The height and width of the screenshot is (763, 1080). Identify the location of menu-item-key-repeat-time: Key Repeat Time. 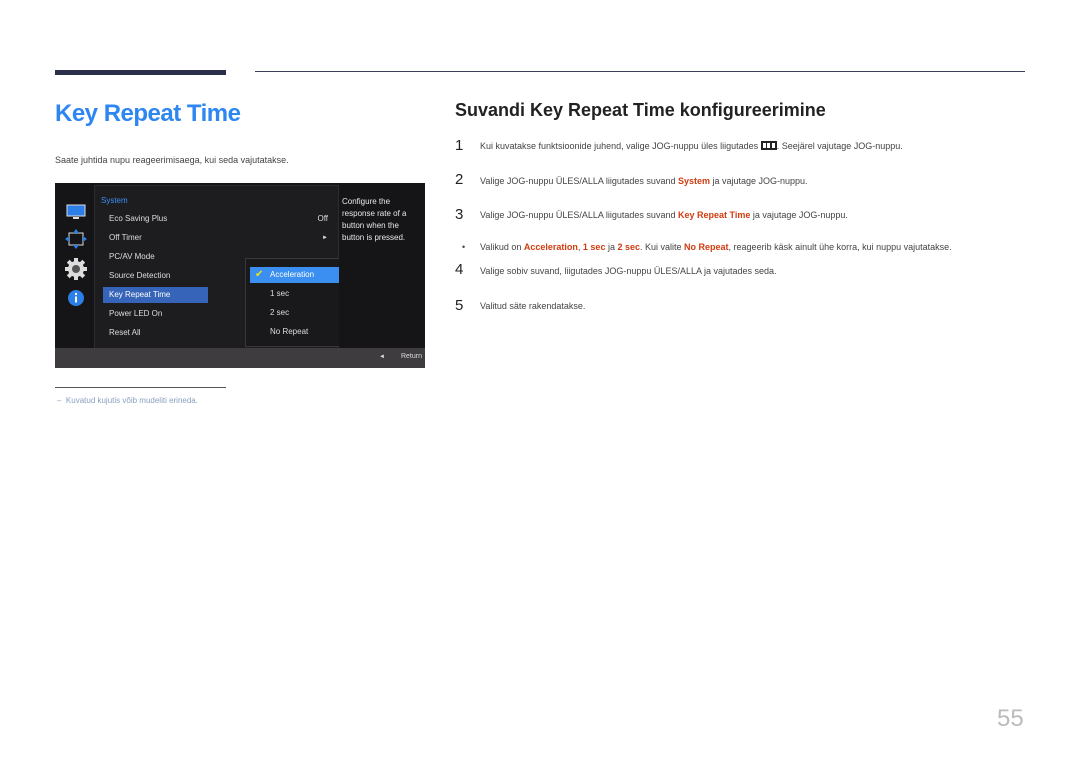
(155, 295).